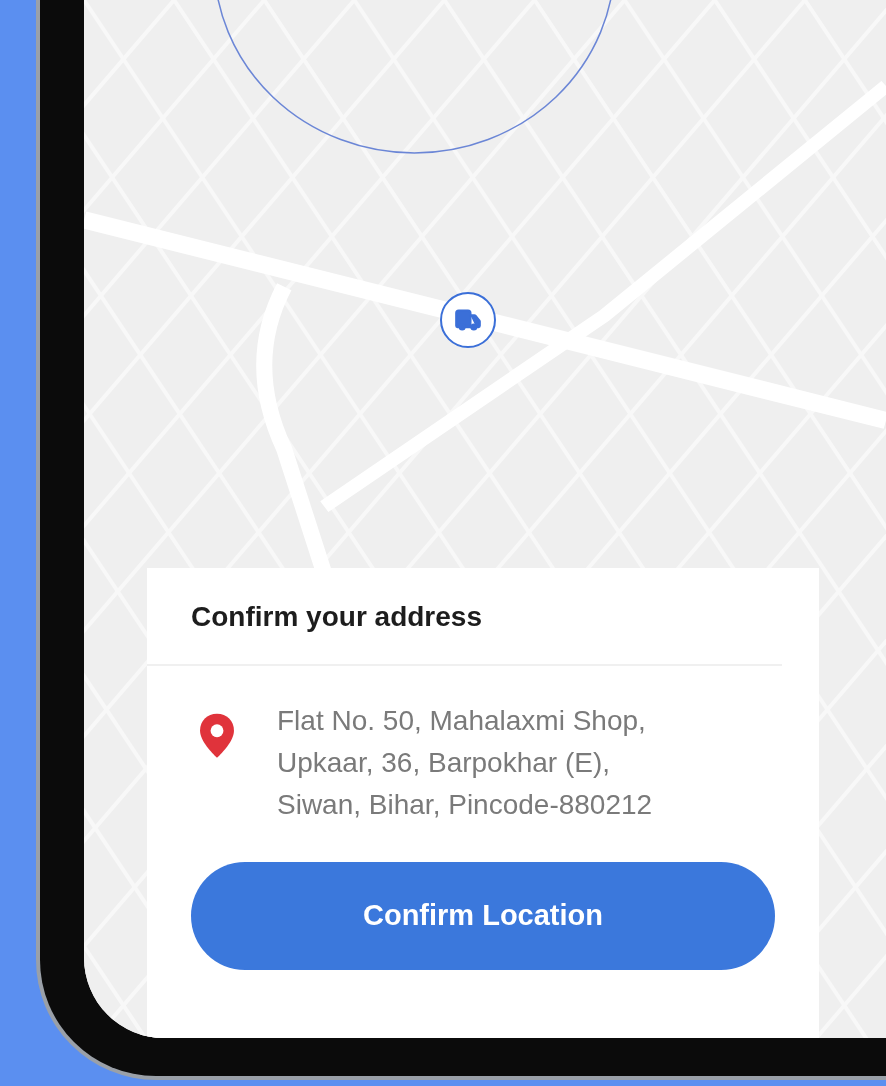 Image resolution: width=886 pixels, height=1086 pixels. Describe the element at coordinates (465, 763) in the screenshot. I see `address-text: Flat No. 50, Mahalaxmi Shop, Upkaar, 36, Barpokhar (E), Siwan, Bihar, Pincode-880212` at that location.